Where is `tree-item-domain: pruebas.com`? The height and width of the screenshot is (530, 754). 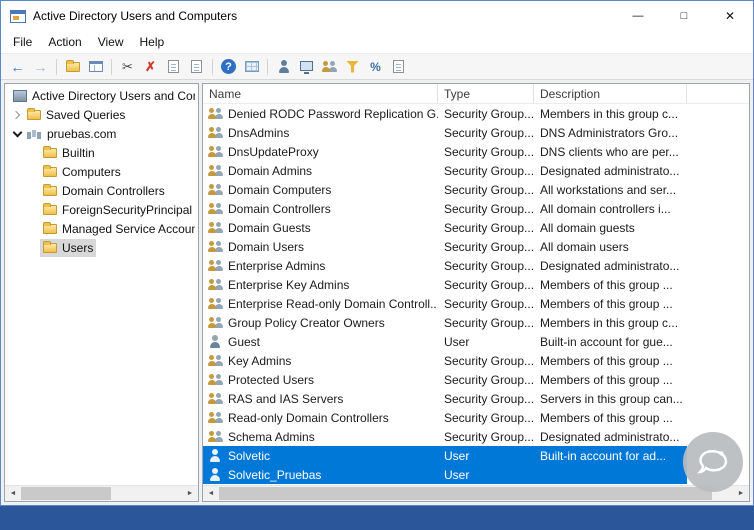
tree-item-domain: pruebas.com is located at coordinates (101, 133).